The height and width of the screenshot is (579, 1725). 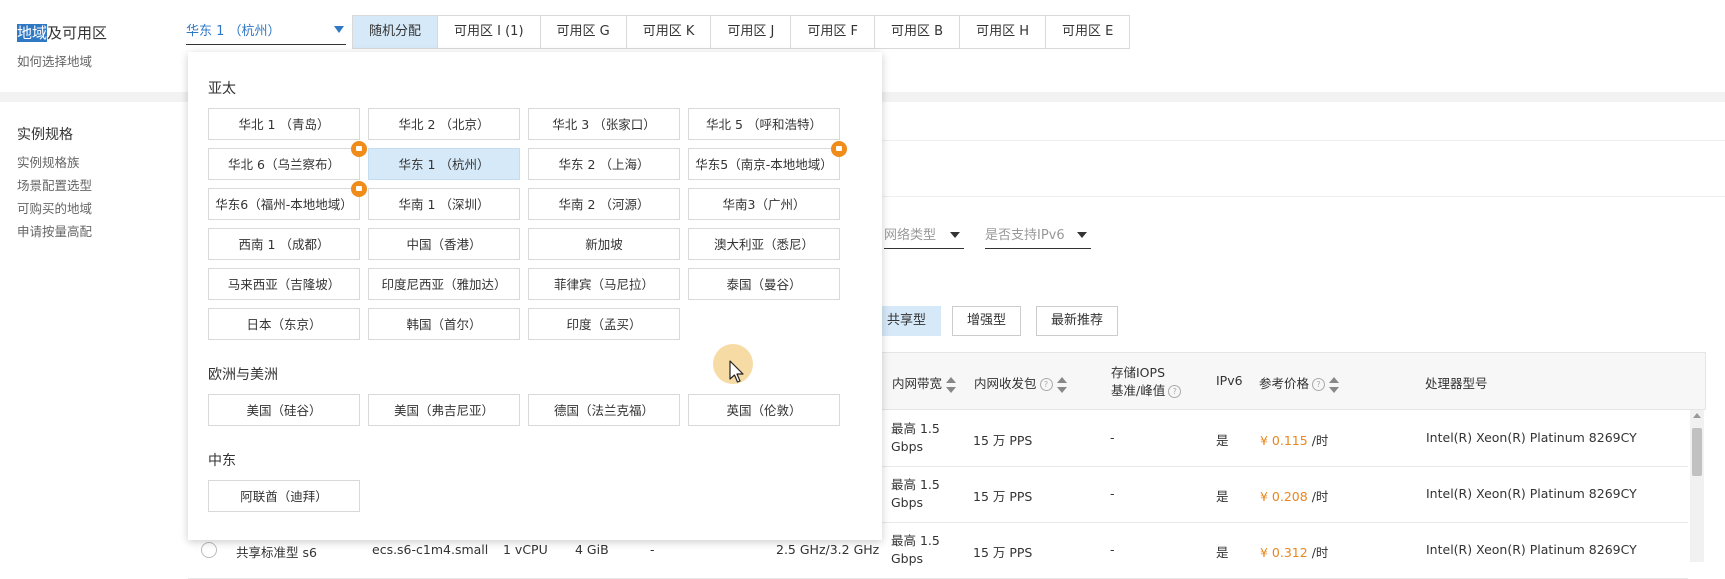 What do you see at coordinates (243, 375) in the screenshot?
I see `group-title-europe-americas: 欧洲与美洲` at bounding box center [243, 375].